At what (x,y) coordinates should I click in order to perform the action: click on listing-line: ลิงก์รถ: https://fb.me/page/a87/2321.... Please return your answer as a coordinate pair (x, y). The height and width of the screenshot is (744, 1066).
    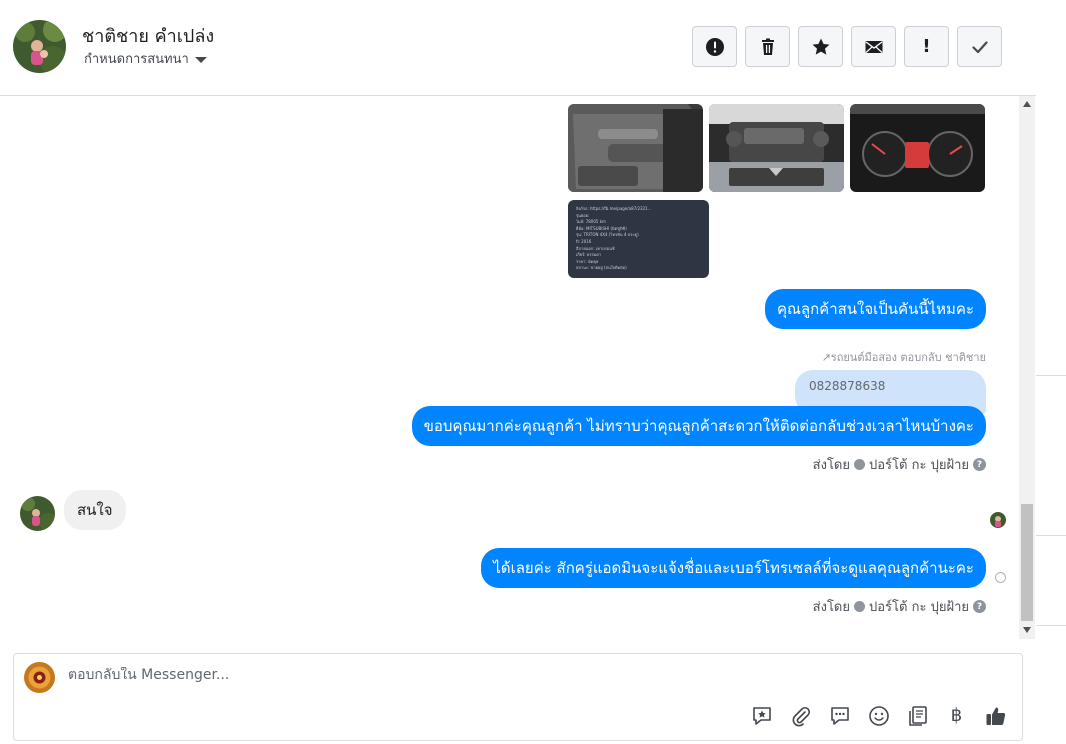
    Looking at the image, I should click on (614, 208).